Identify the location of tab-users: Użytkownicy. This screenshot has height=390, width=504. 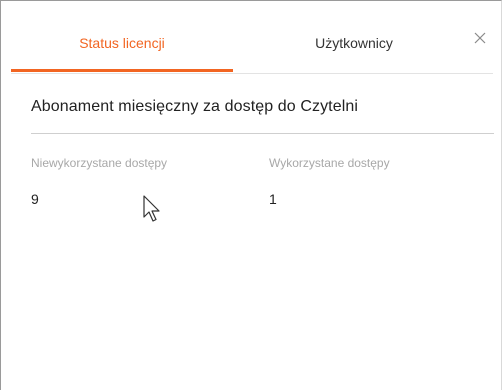
(354, 43).